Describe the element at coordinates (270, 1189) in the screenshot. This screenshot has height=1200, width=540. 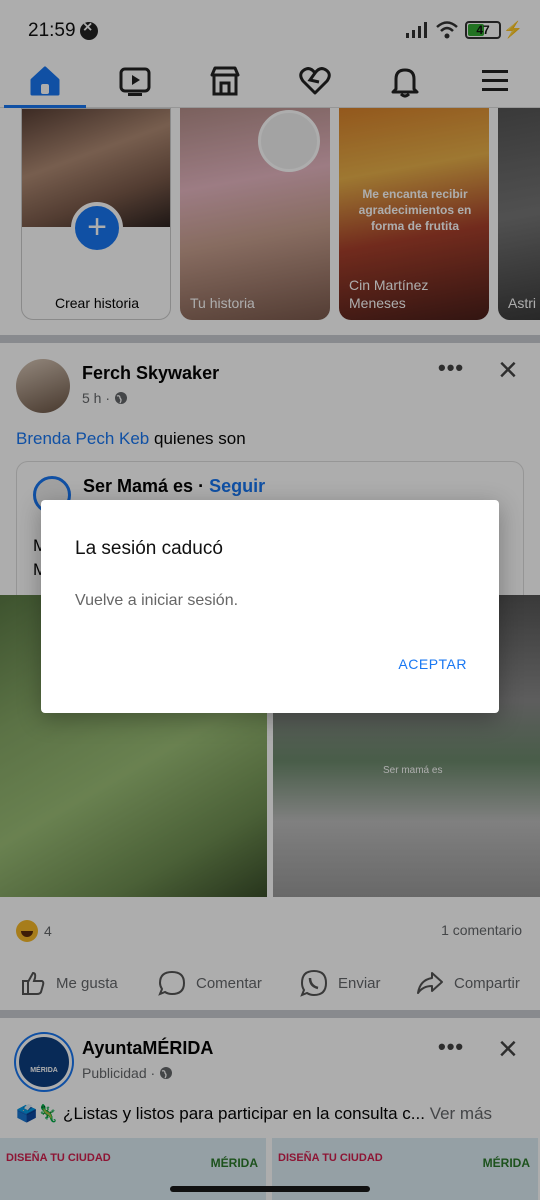
I see `home-indicator` at that location.